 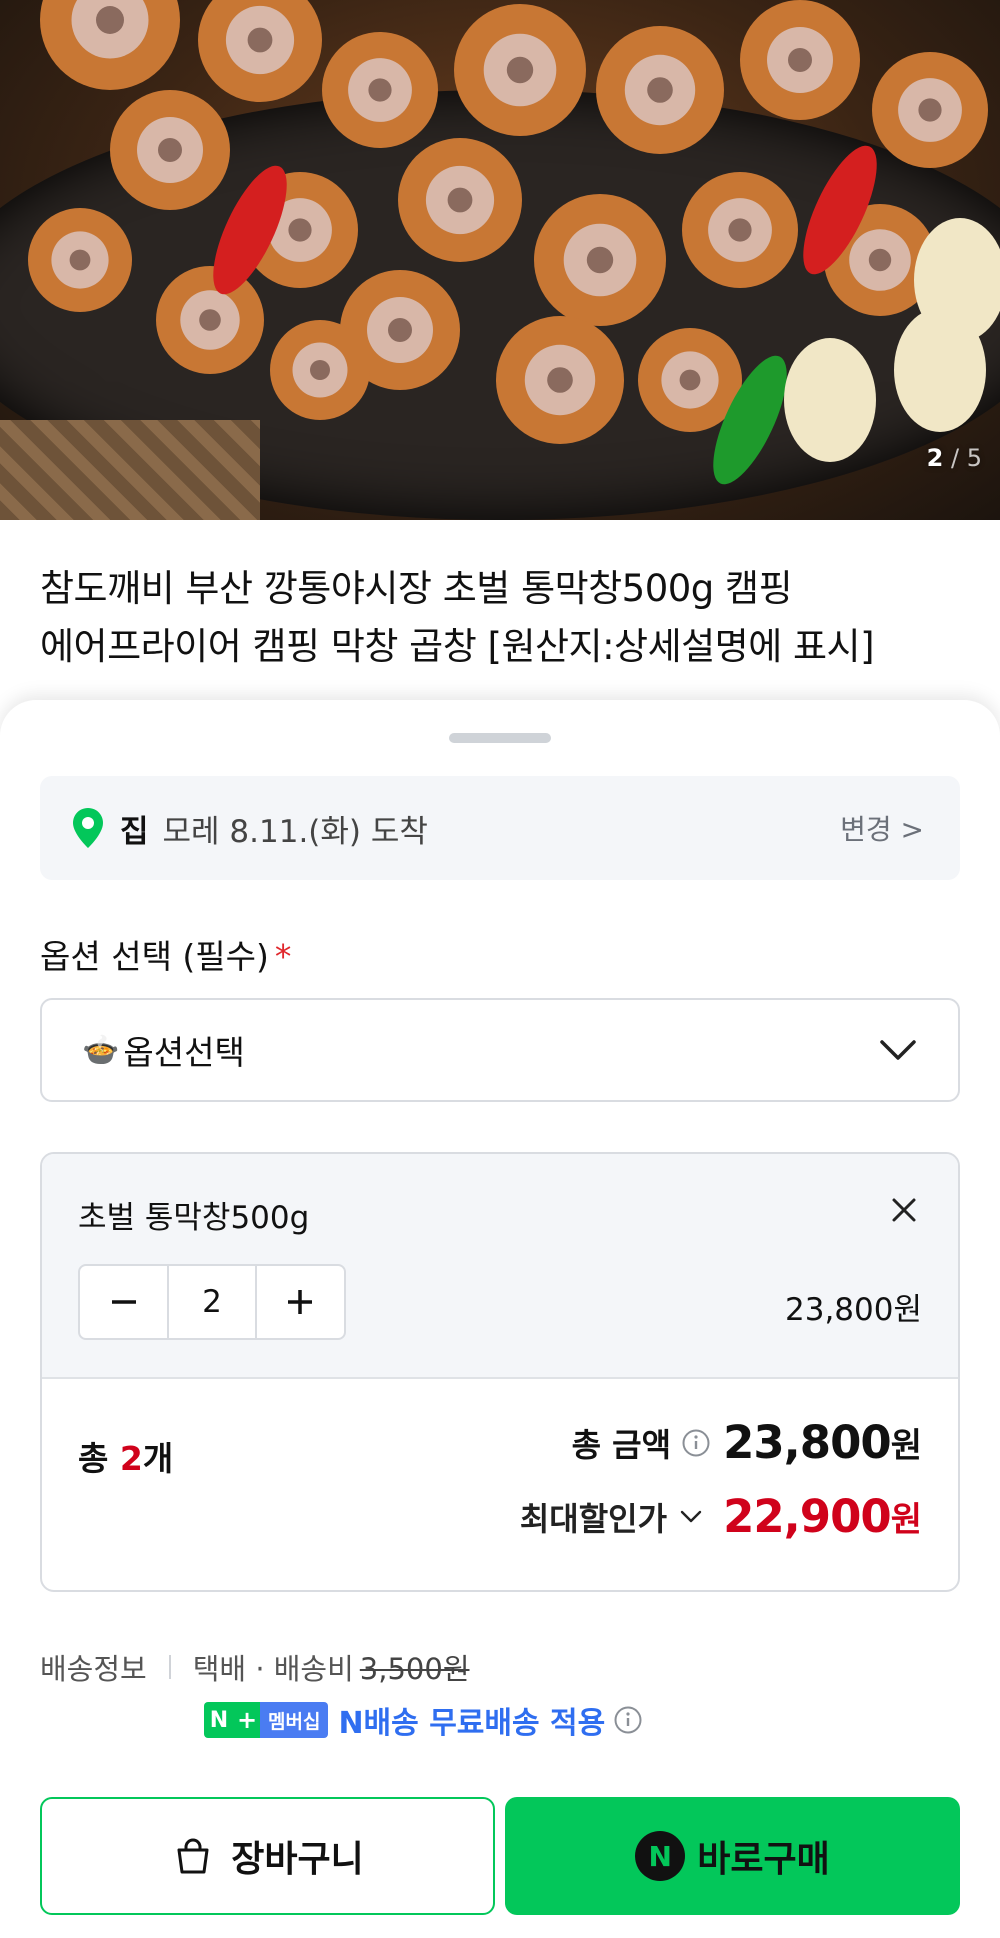 What do you see at coordinates (500, 738) in the screenshot?
I see `sheet-drag-handle` at bounding box center [500, 738].